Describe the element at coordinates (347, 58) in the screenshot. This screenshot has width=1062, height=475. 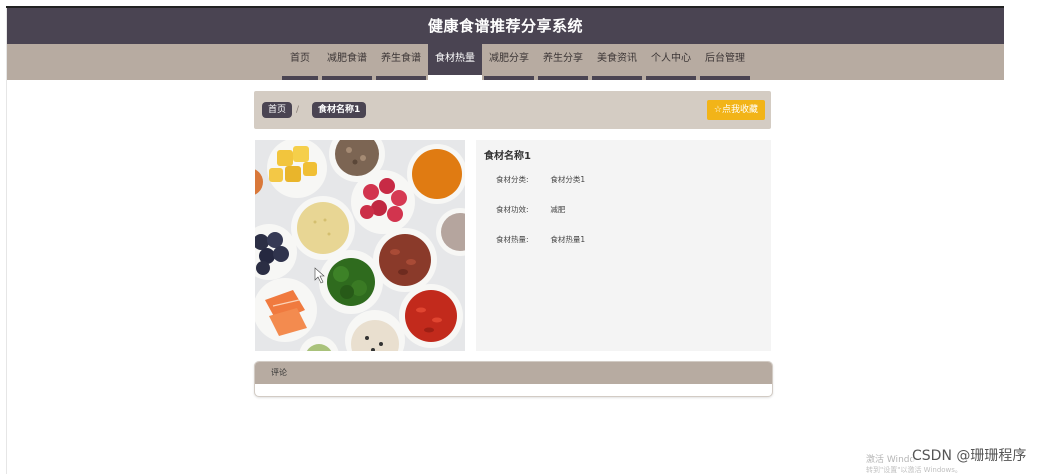
I see `nav-item-label: 减肥食谱` at that location.